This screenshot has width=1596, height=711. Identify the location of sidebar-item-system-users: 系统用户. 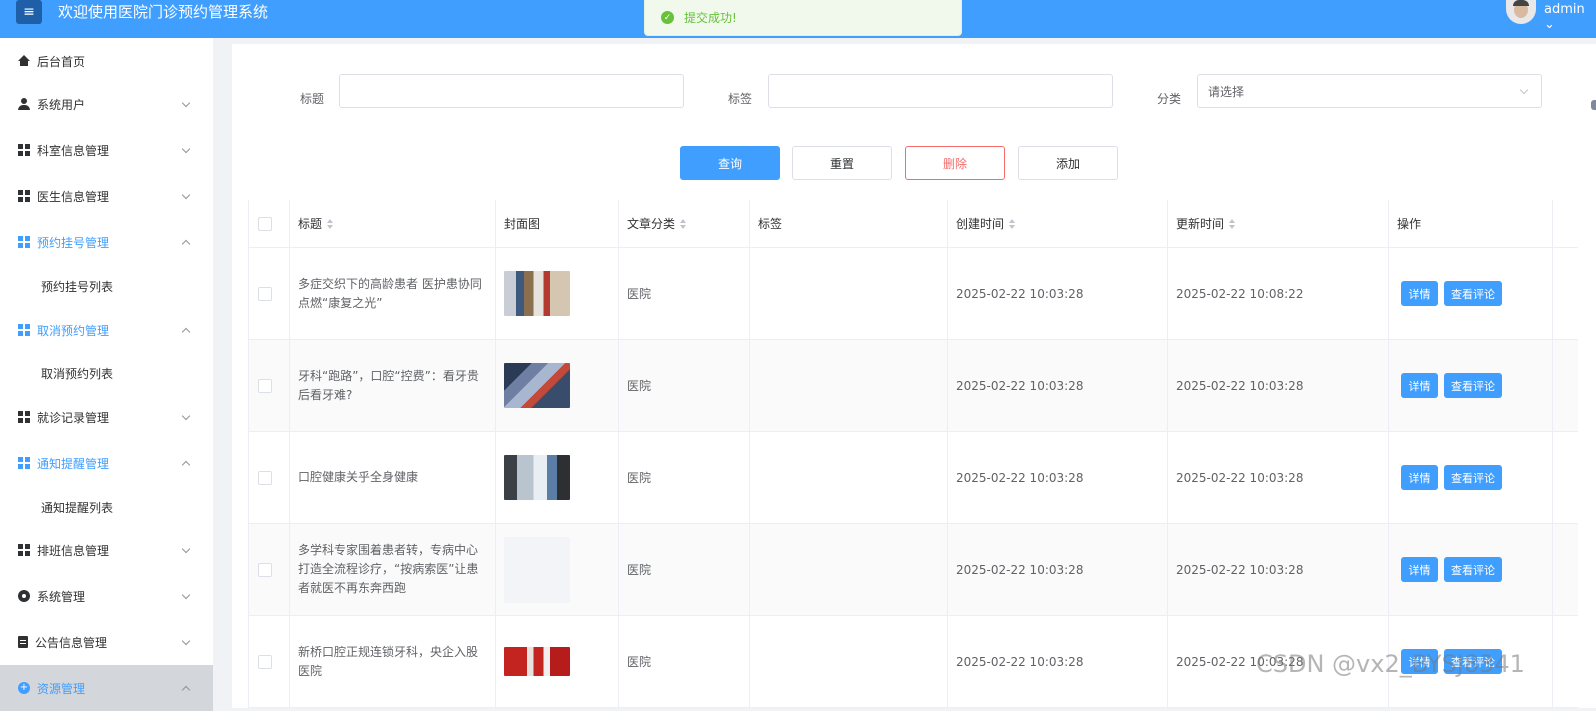
(106, 104).